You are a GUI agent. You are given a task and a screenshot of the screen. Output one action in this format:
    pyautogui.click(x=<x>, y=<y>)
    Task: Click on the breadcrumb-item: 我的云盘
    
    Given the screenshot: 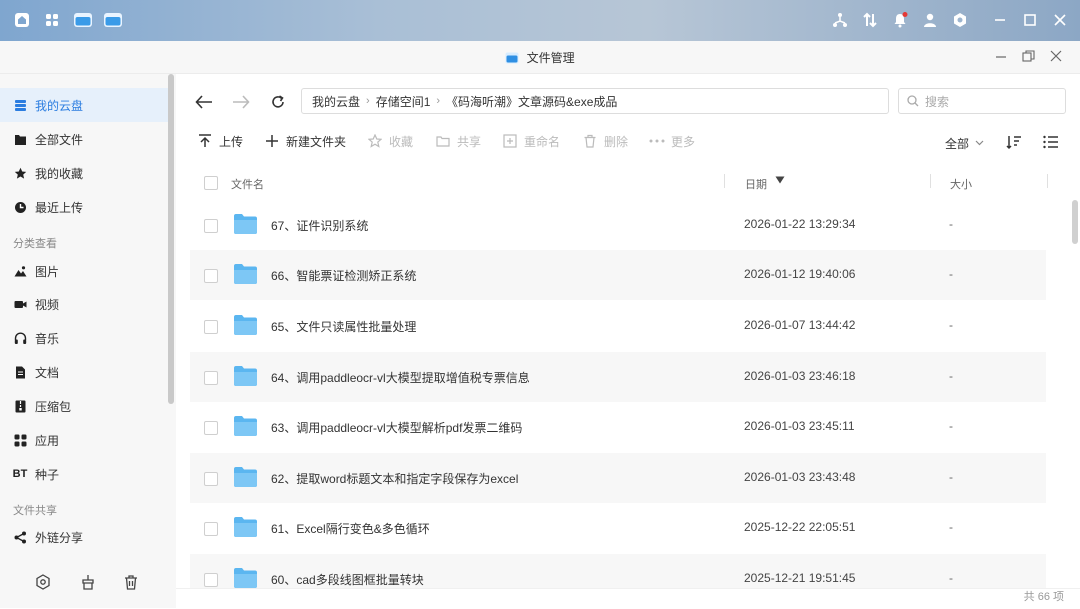 What is the action you would take?
    pyautogui.click(x=336, y=101)
    